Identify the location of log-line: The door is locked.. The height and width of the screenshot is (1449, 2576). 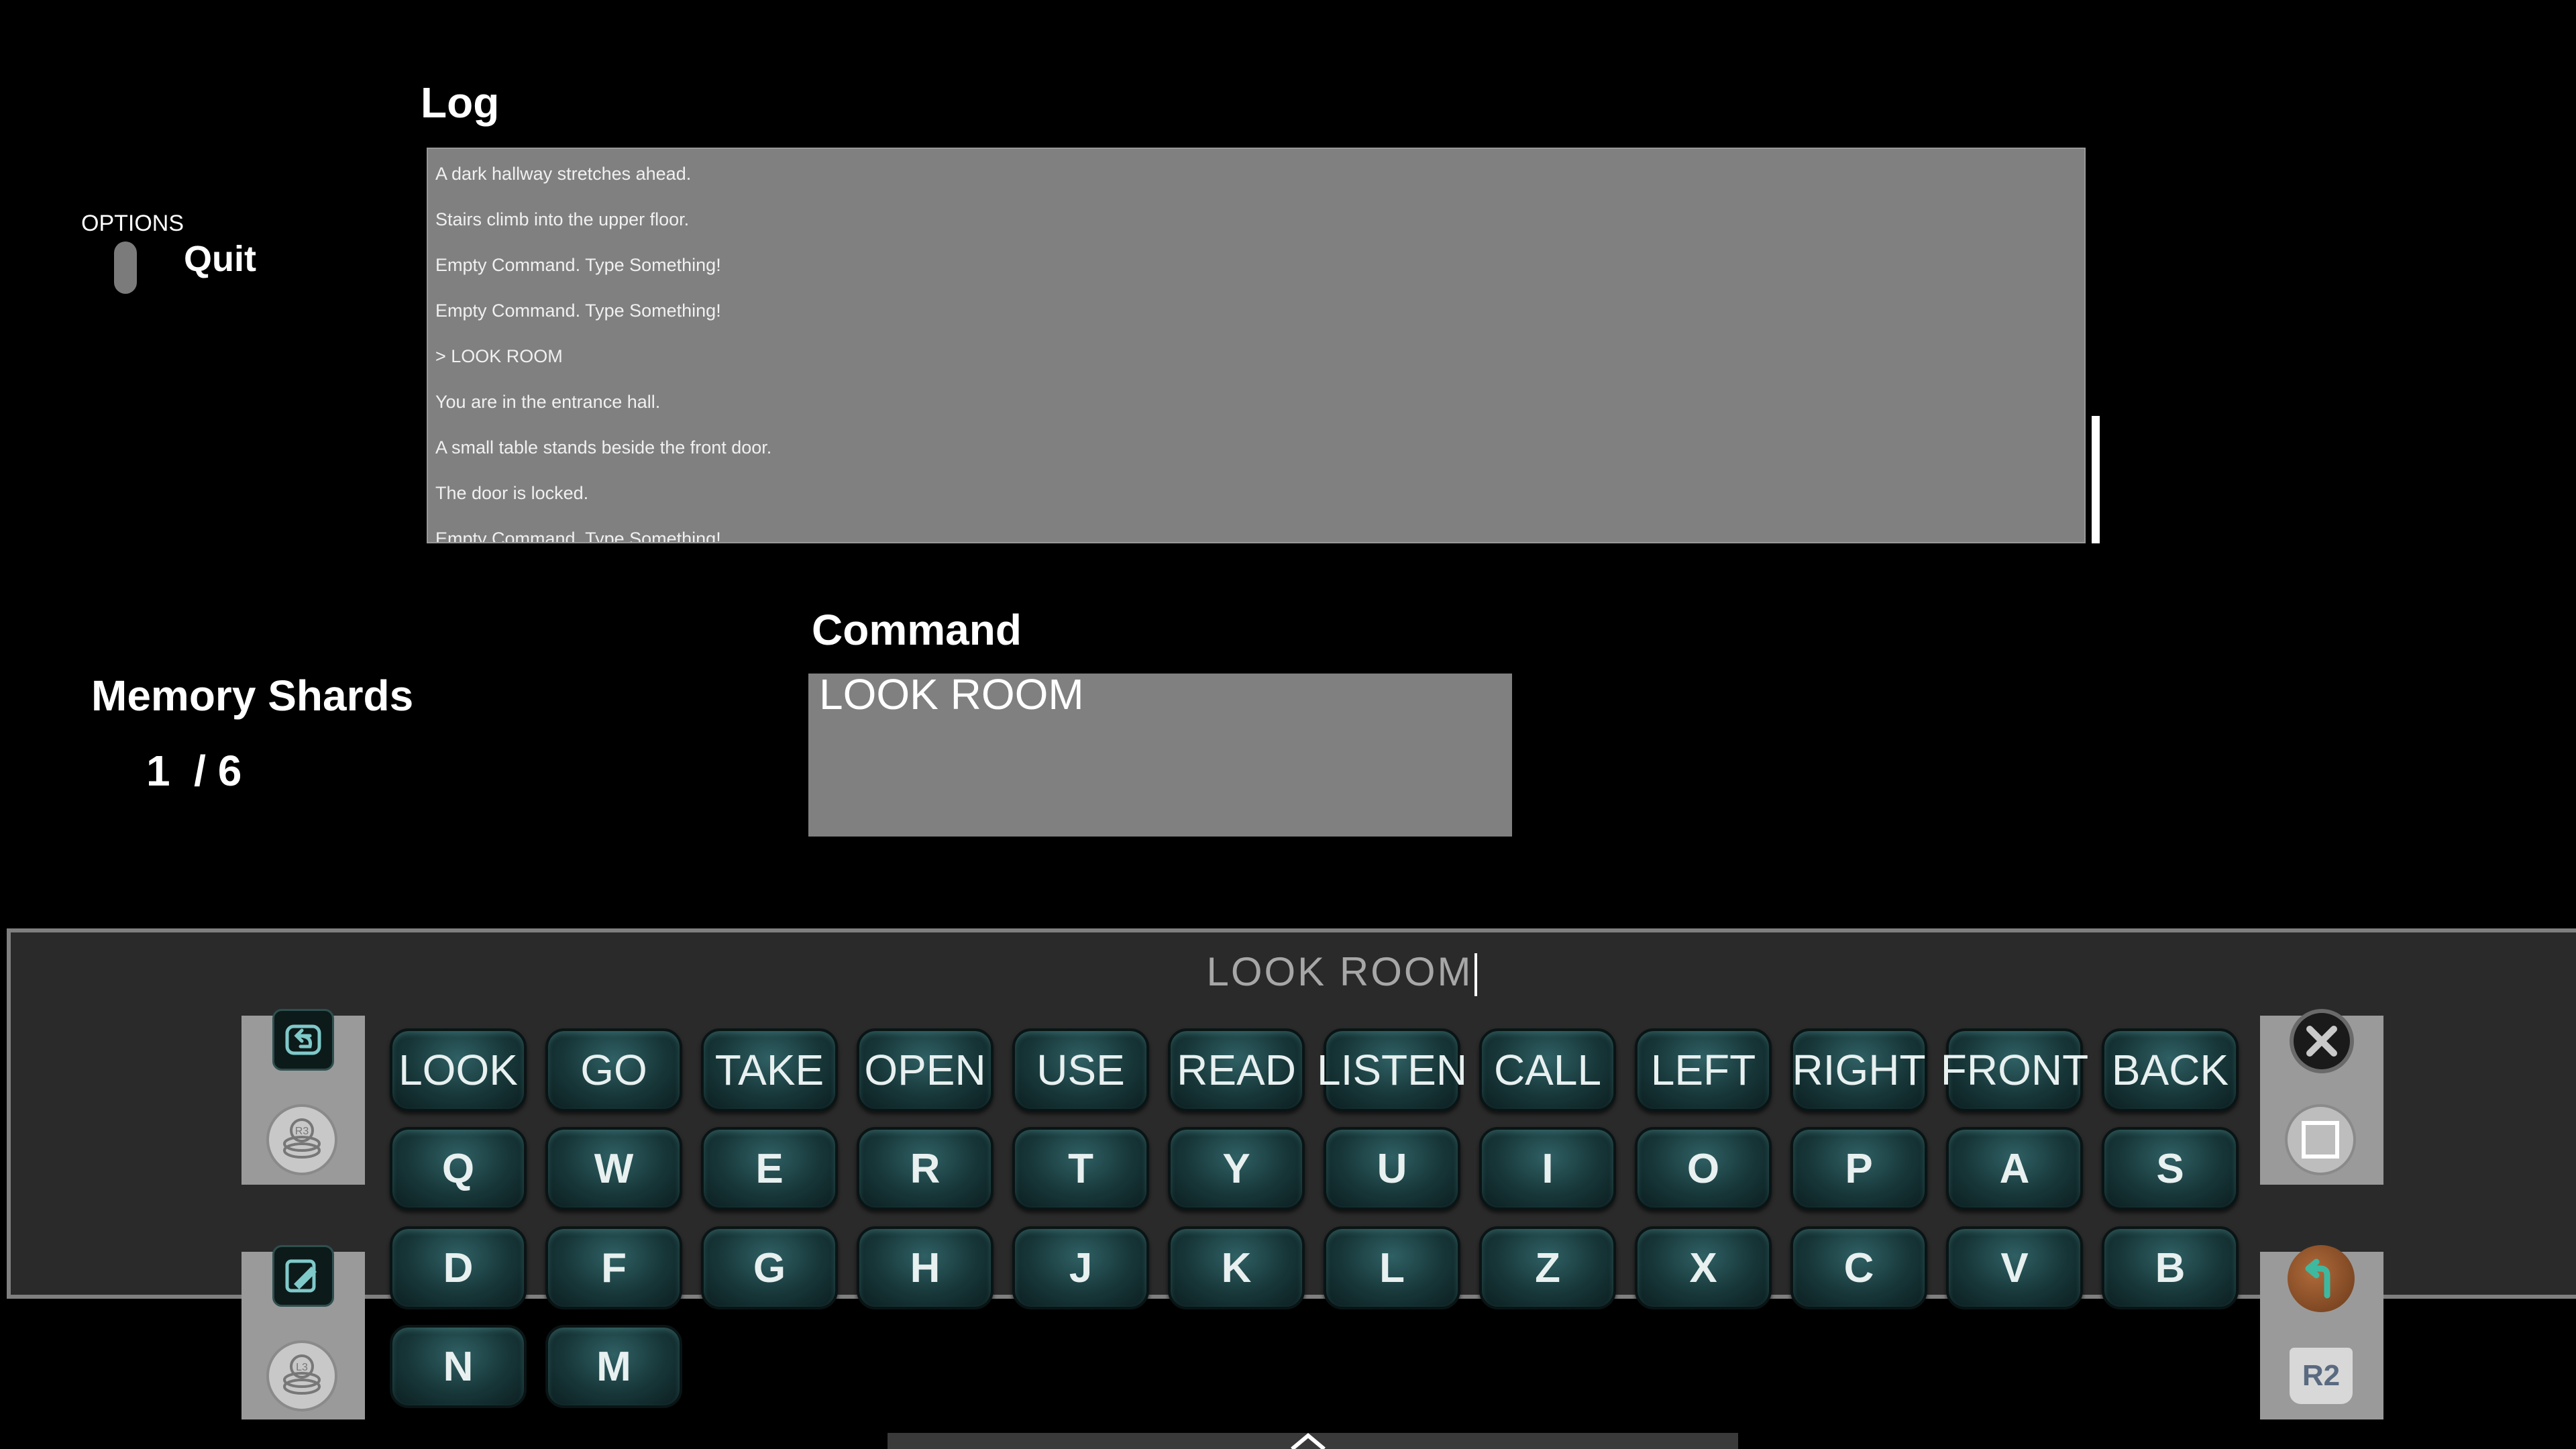
(512, 493).